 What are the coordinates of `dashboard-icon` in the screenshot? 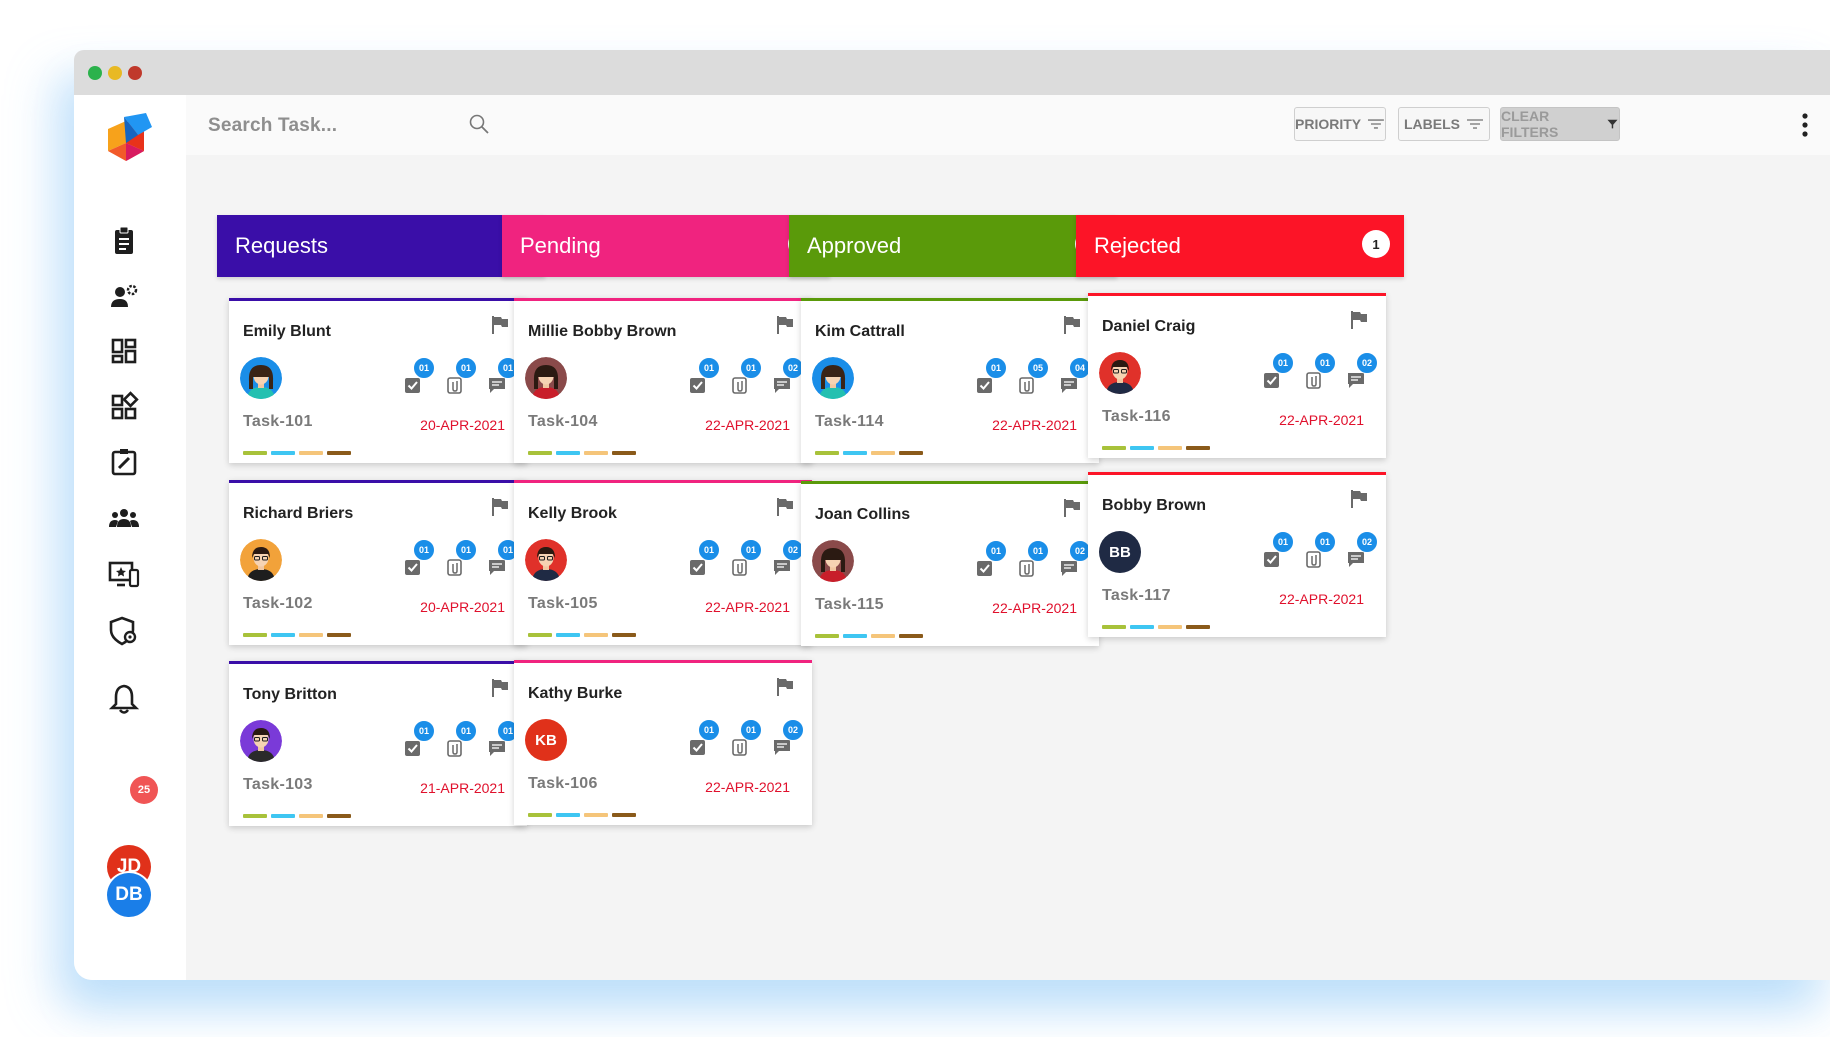 It's located at (124, 351).